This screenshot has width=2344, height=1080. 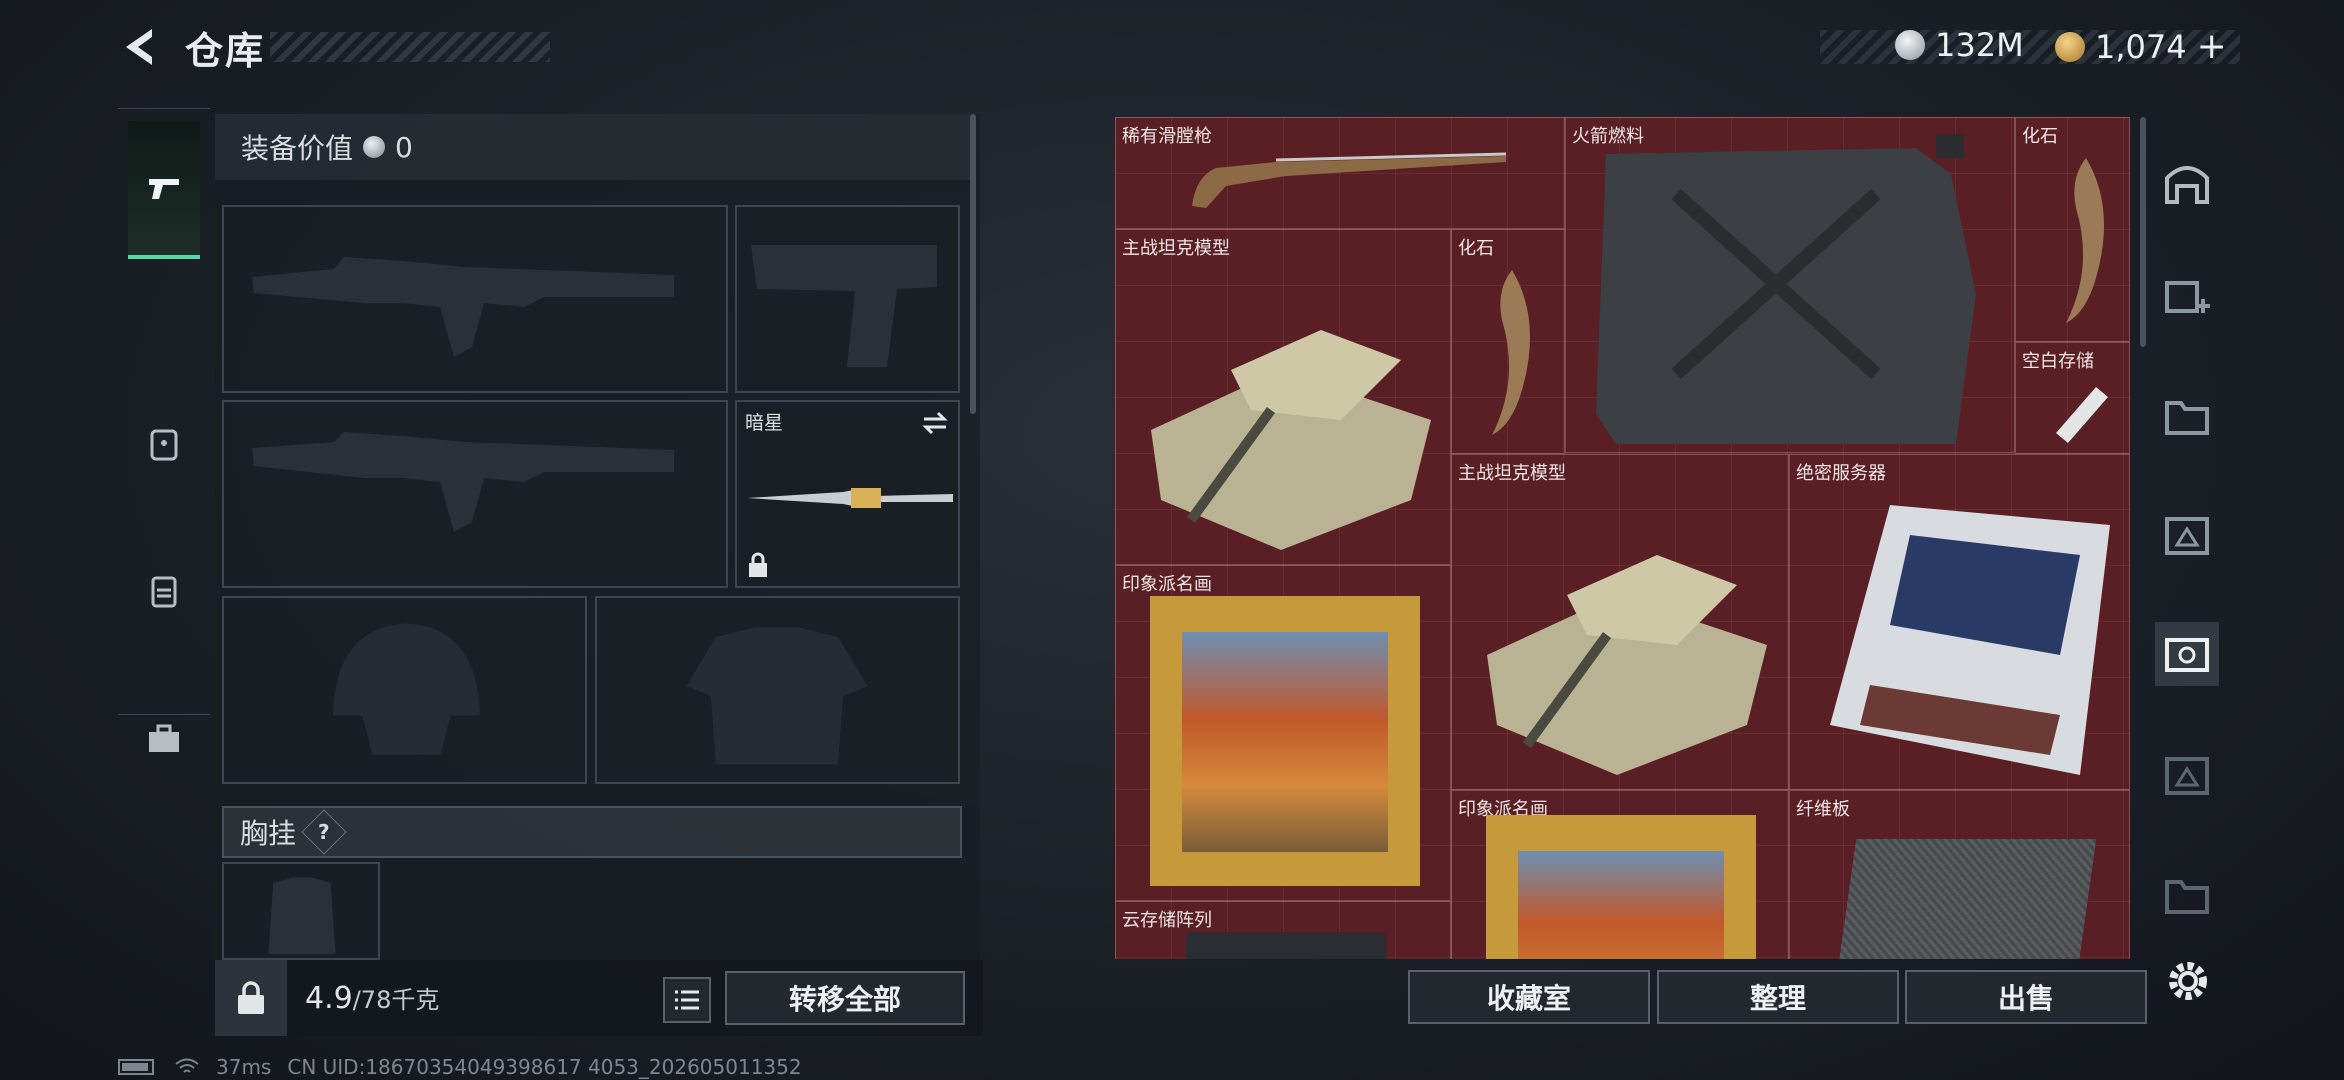 I want to click on tab-backpack, so click(x=164, y=591).